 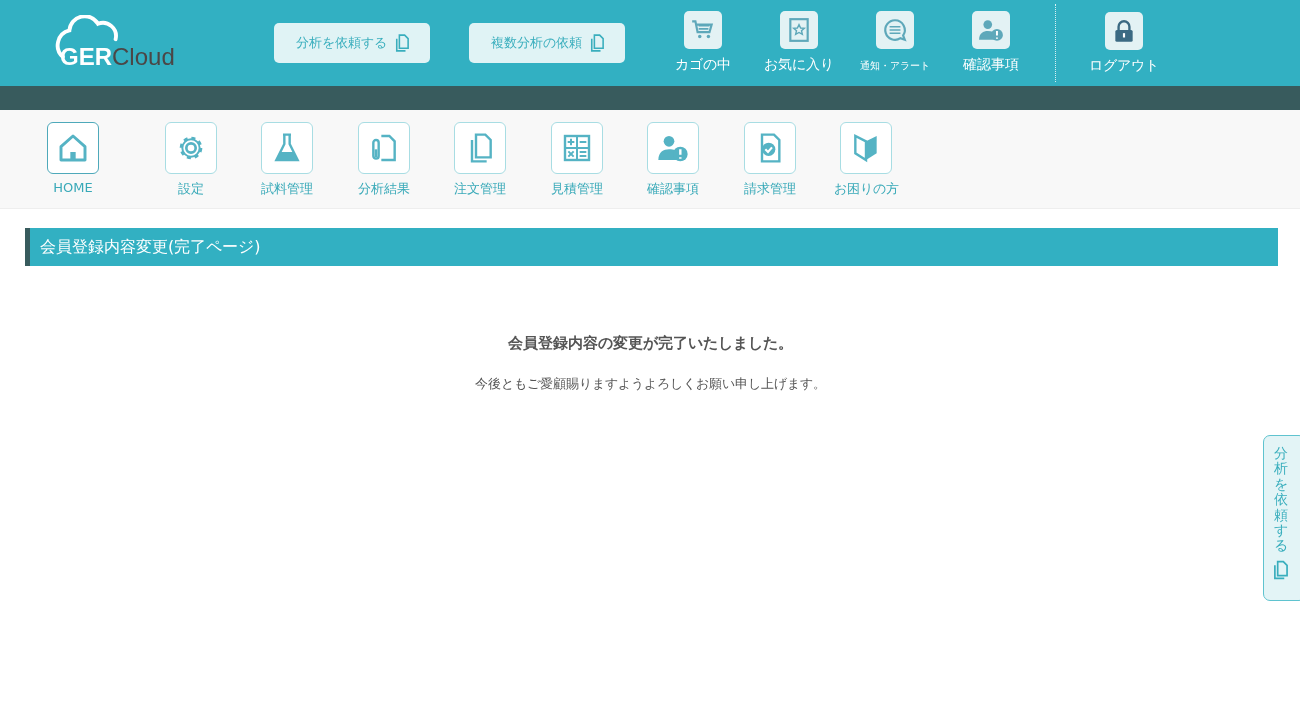 I want to click on home-icon, so click(x=73, y=148).